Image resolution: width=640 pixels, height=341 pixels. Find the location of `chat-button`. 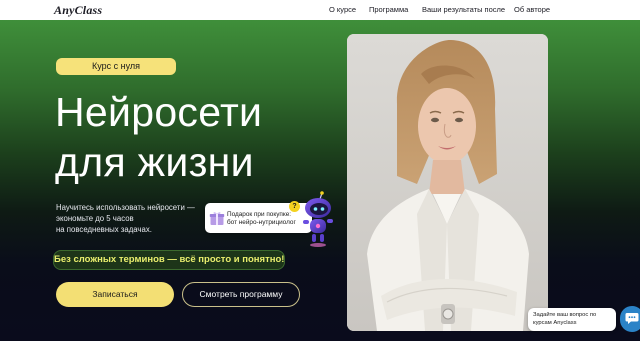

chat-button is located at coordinates (630, 319).